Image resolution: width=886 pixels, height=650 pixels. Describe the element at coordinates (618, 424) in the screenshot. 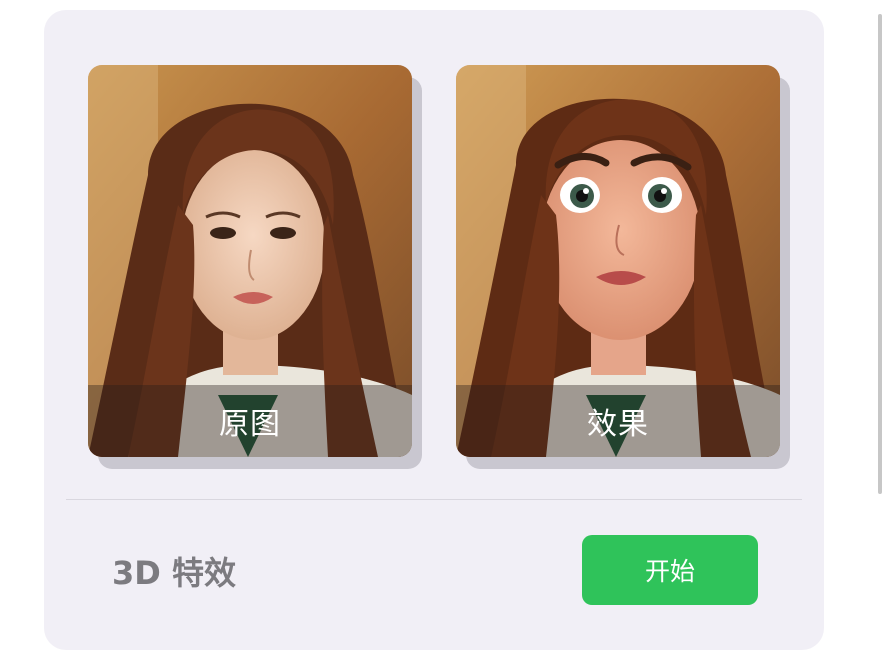

I see `result-label: 效果` at that location.